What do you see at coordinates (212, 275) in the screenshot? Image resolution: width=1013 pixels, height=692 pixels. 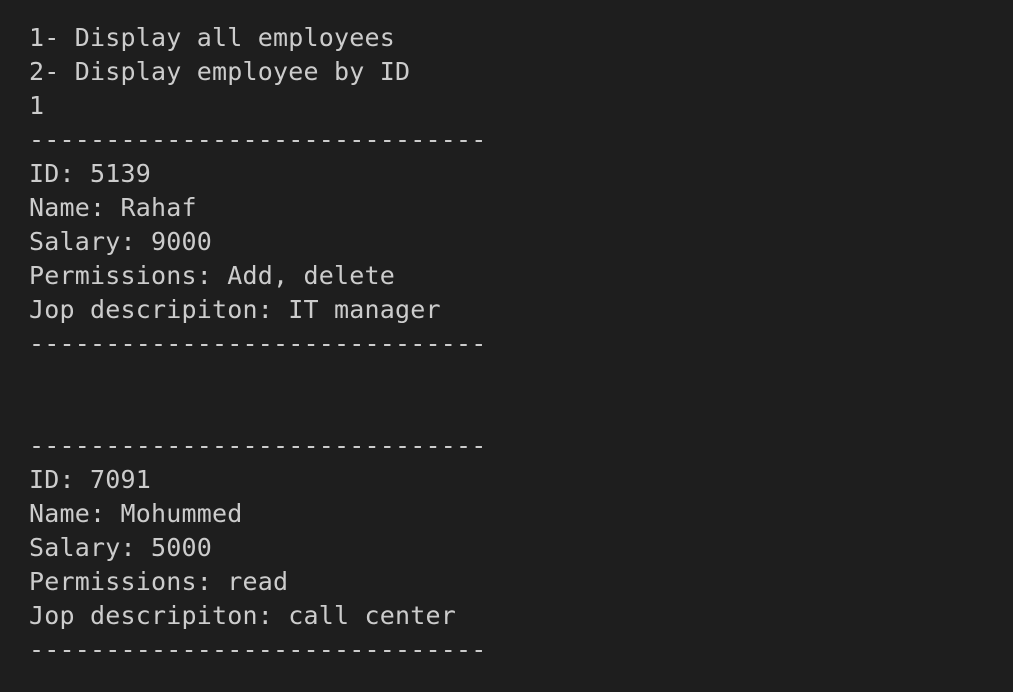 I see `employee-permissions: Permissions: Add, delete` at bounding box center [212, 275].